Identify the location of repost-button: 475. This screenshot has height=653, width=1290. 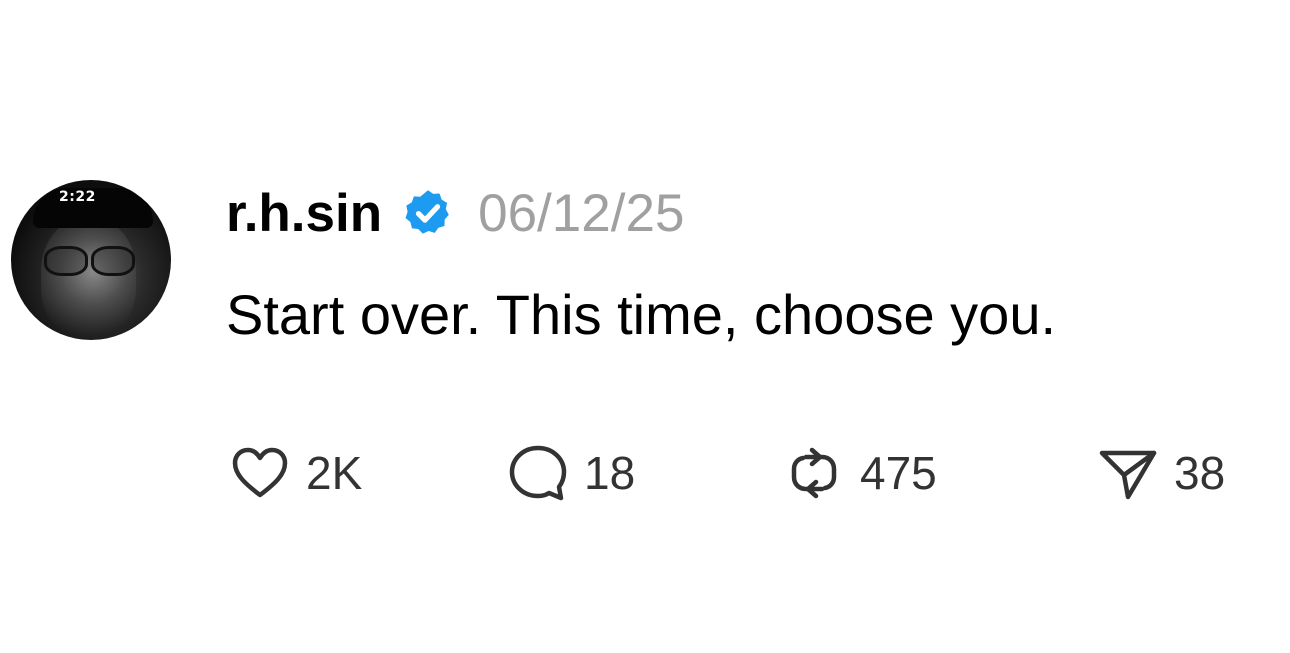
(859, 473).